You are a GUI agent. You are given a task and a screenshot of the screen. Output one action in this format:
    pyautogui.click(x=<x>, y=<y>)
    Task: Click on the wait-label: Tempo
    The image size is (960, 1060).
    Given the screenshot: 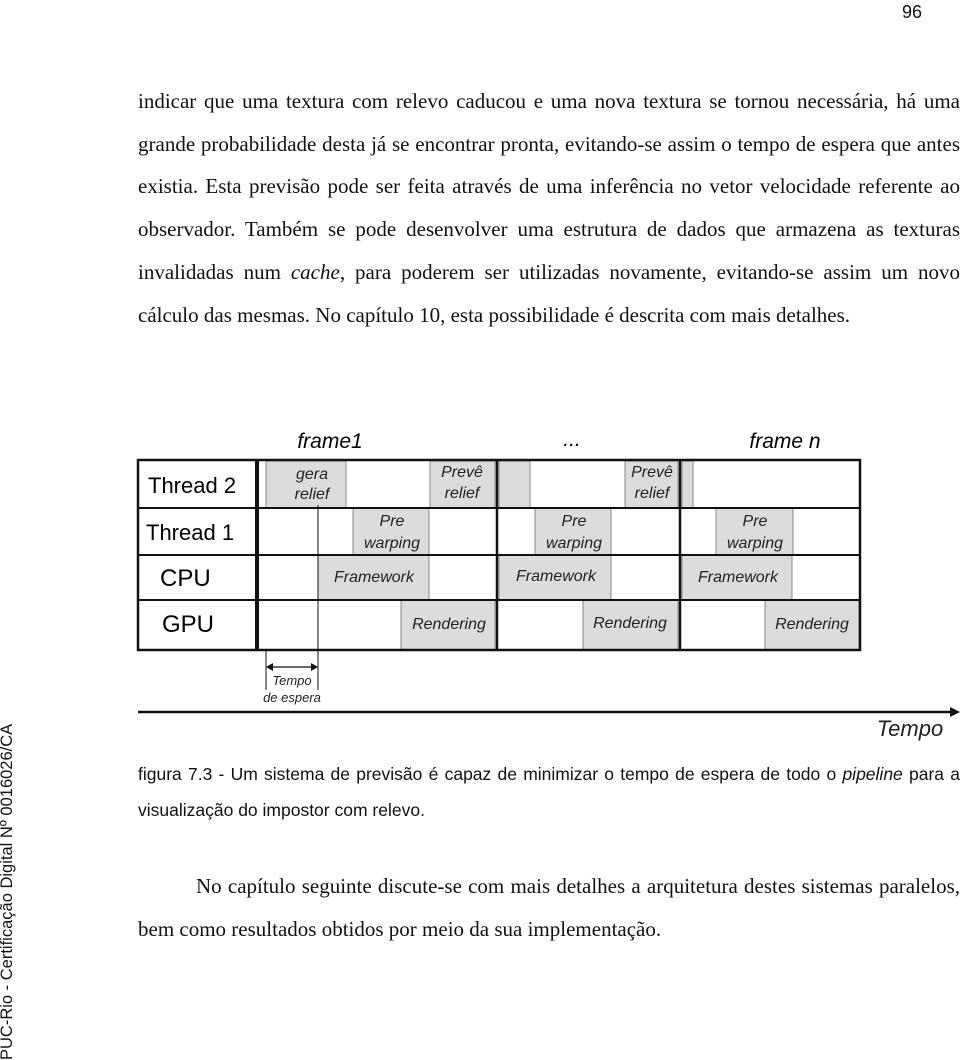 What is the action you would take?
    pyautogui.click(x=291, y=680)
    